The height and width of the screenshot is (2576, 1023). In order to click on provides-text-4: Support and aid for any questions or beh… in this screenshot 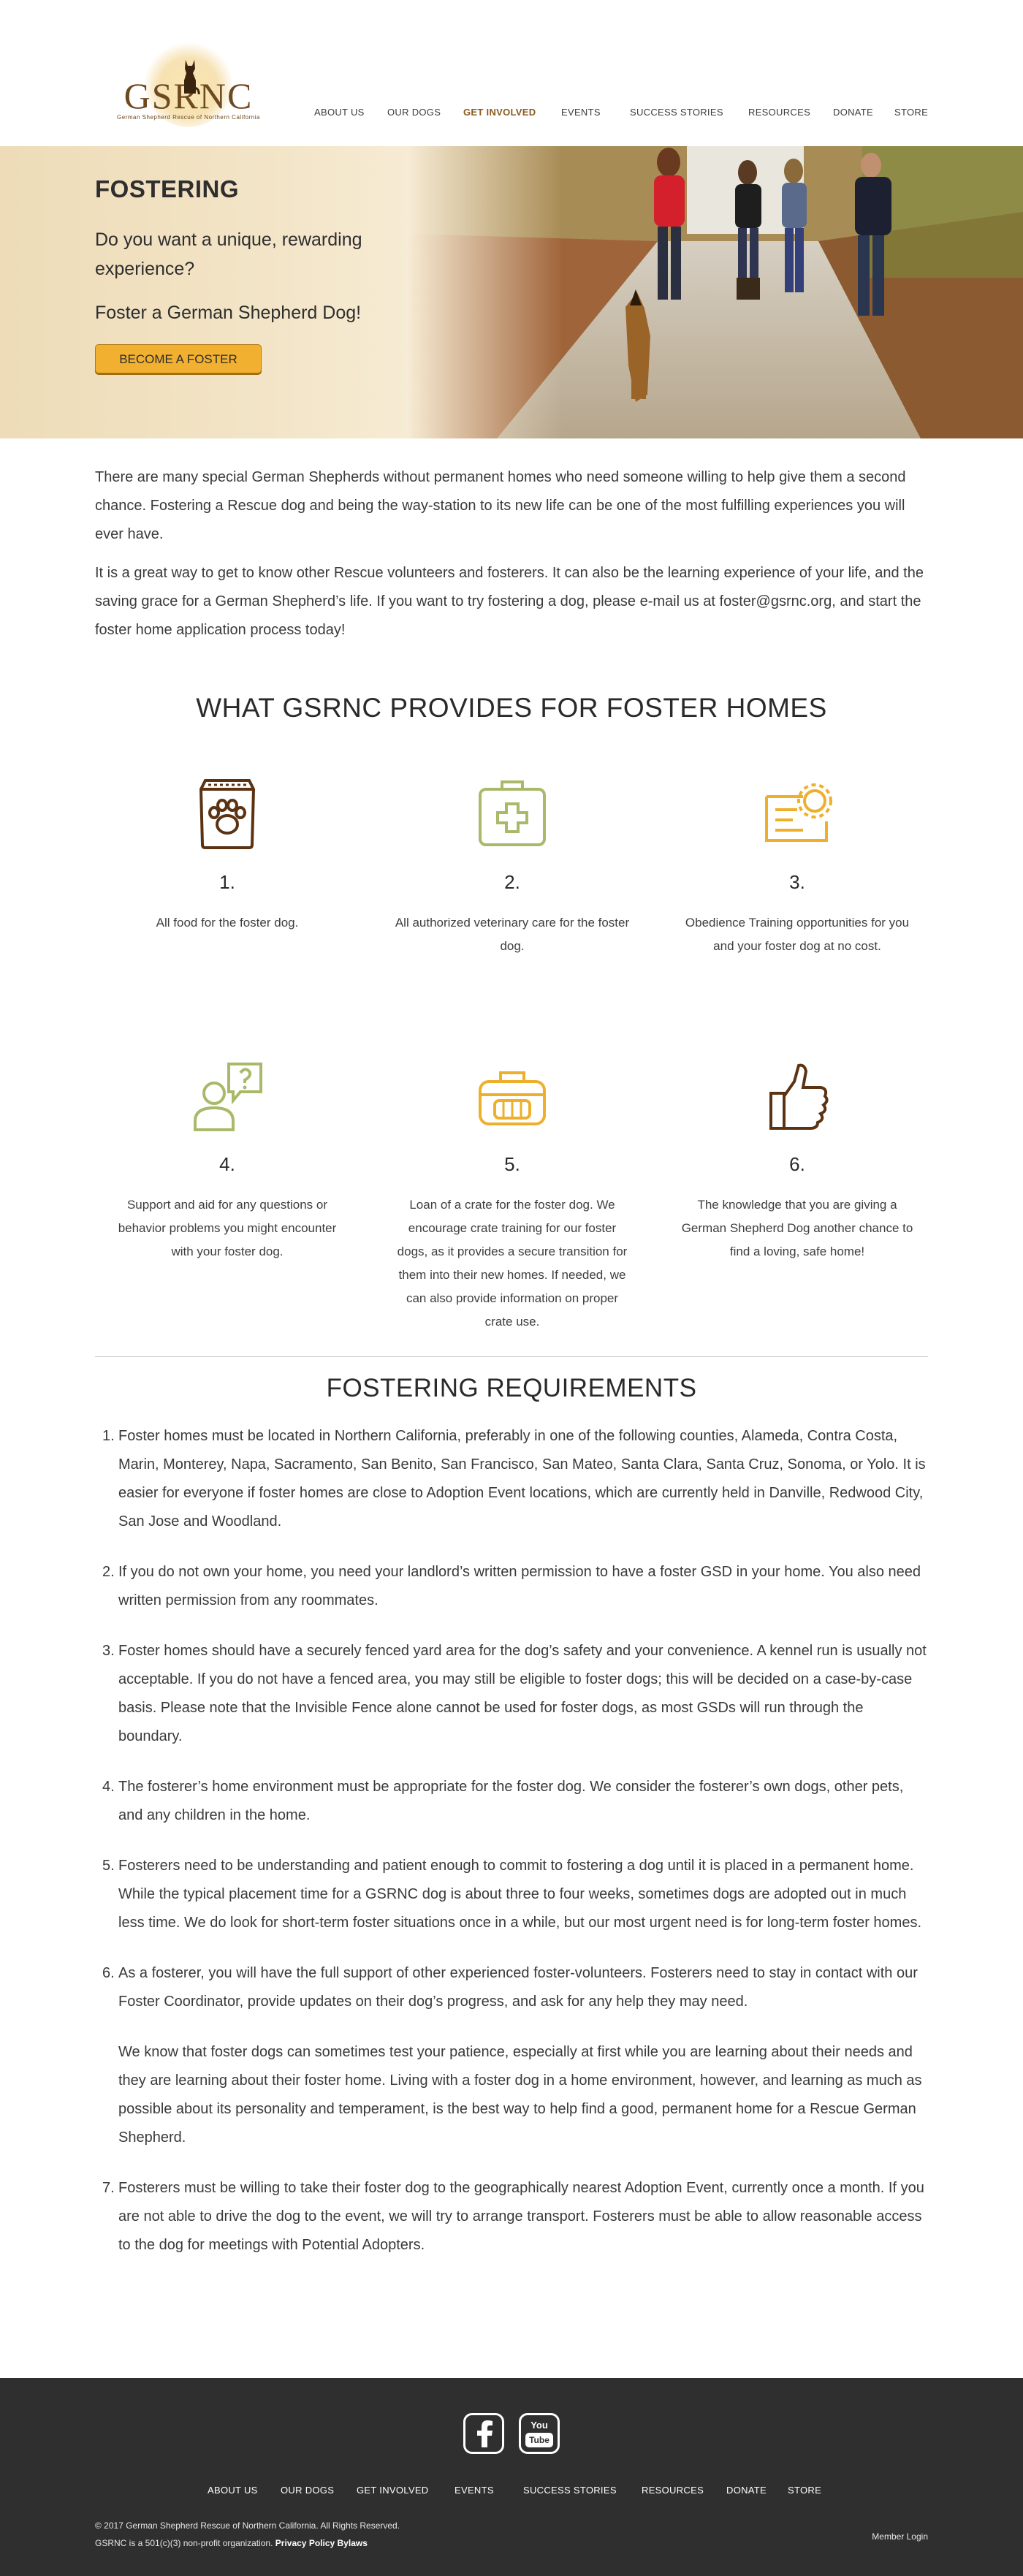, I will do `click(227, 1228)`.